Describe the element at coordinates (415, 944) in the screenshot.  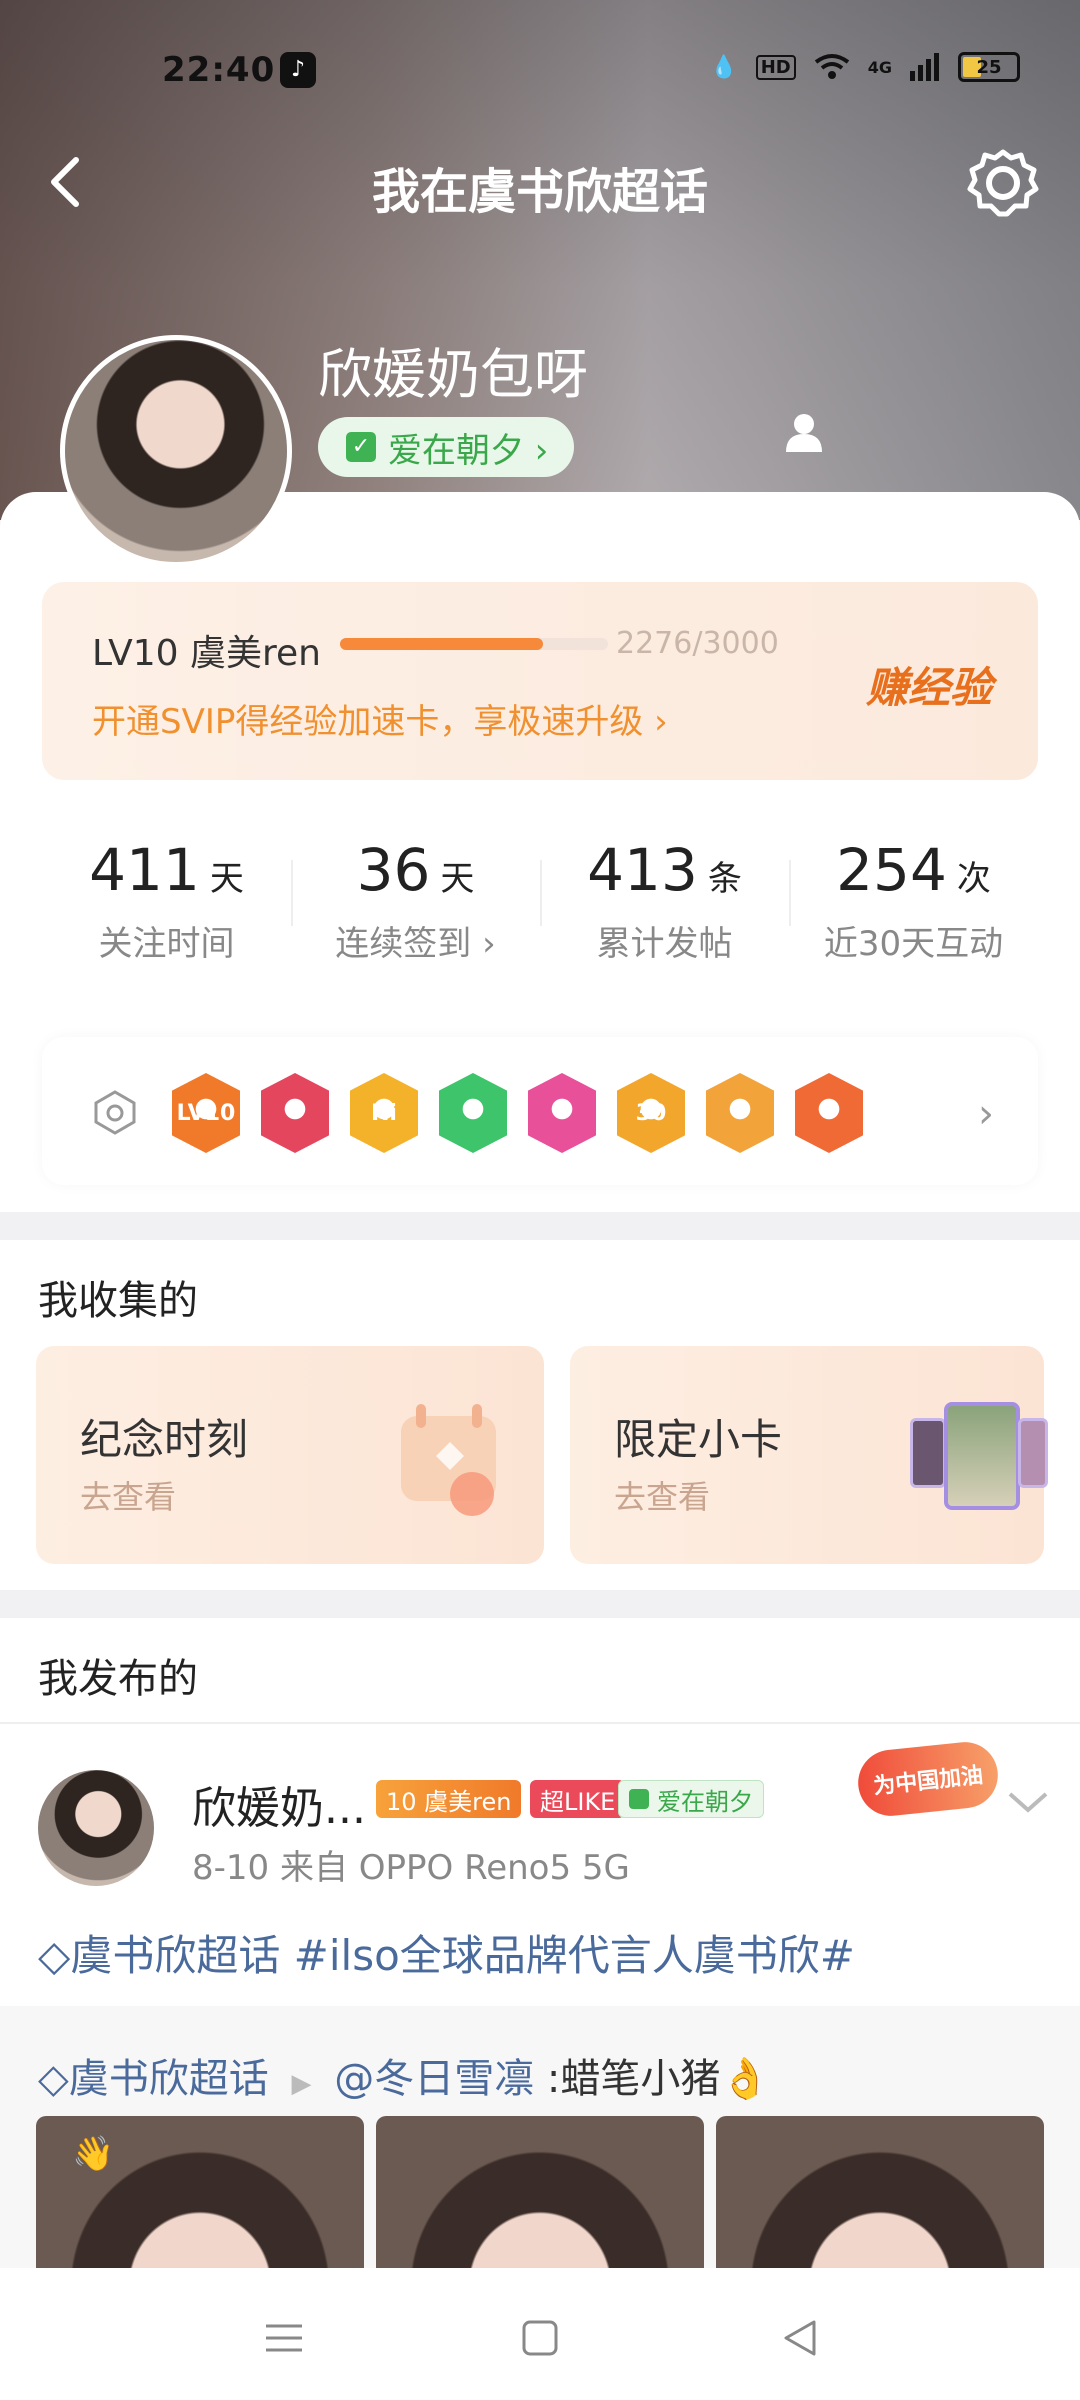
I see `stat-label: 连续签到 ›` at that location.